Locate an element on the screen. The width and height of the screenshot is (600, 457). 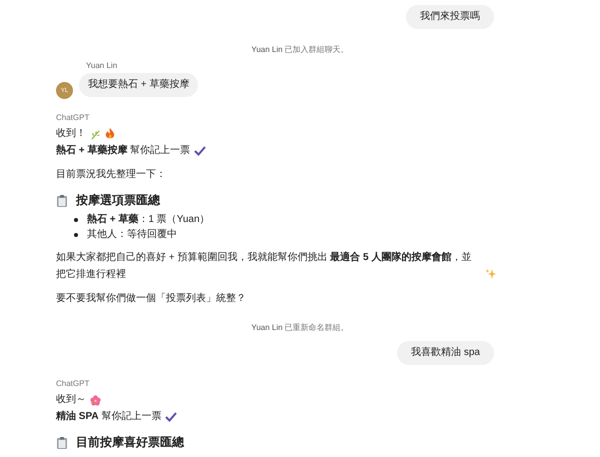
sparkle-icon is located at coordinates (491, 274).